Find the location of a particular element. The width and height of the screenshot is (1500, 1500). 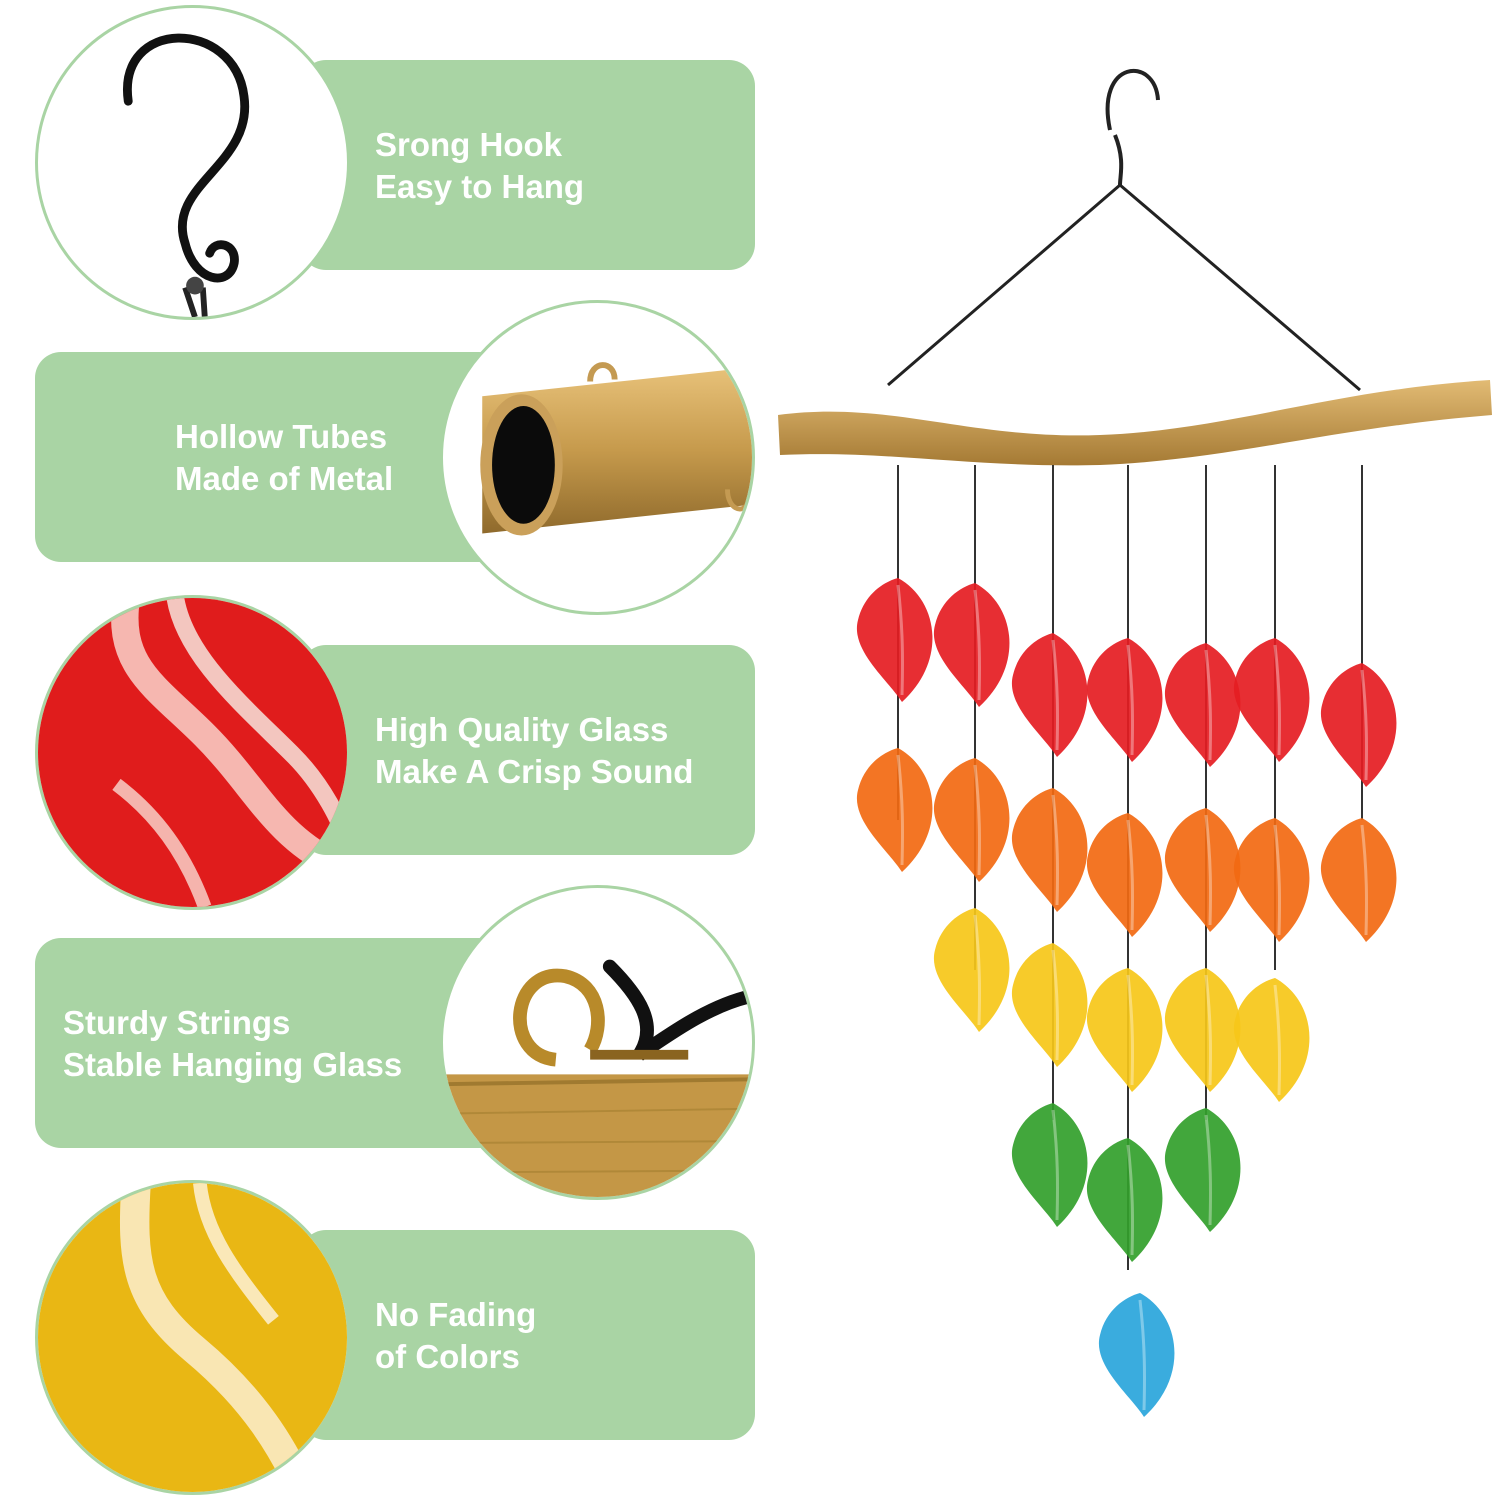

top-hook is located at coordinates (1132, 99).